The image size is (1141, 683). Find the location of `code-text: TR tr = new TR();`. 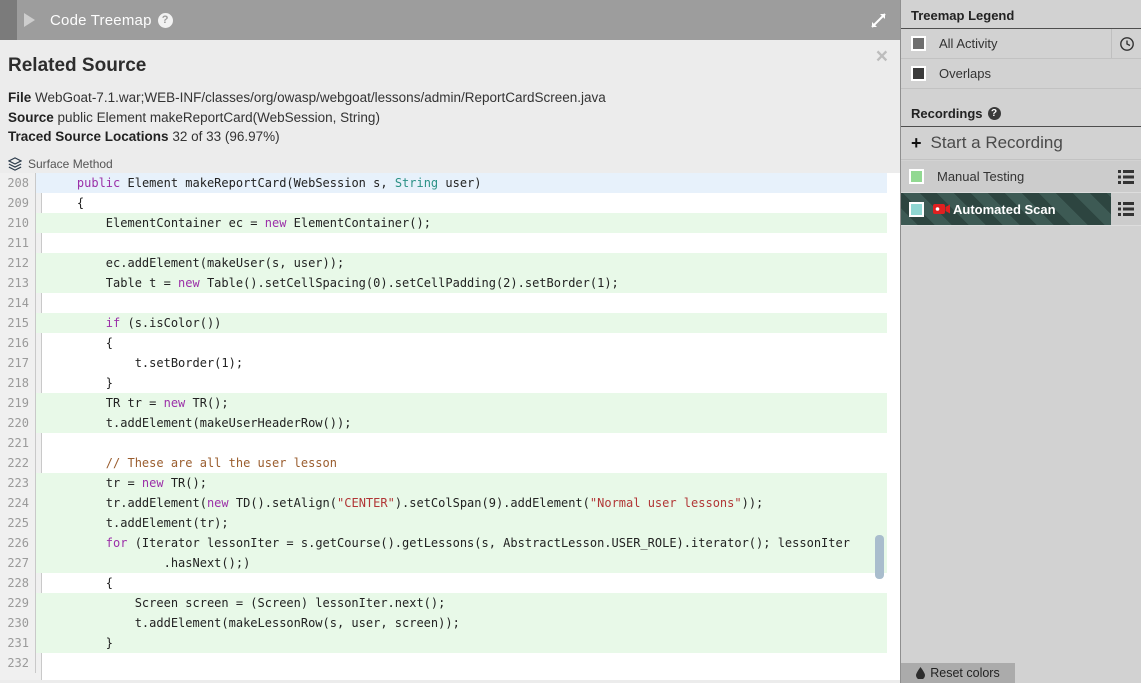

code-text: TR tr = new TR(); is located at coordinates (461, 403).